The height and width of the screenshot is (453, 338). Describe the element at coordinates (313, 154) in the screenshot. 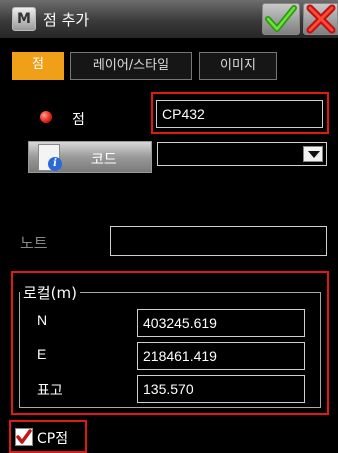

I see `chevron-down-icon` at that location.